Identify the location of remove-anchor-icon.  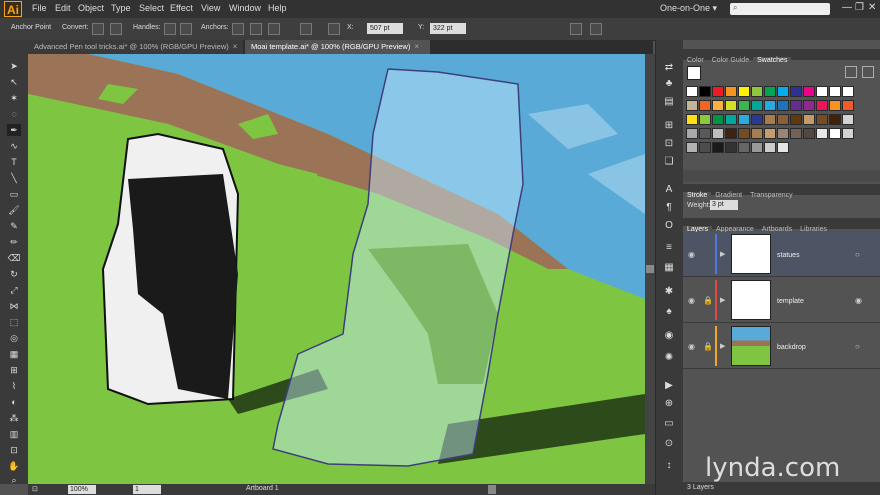
(238, 29).